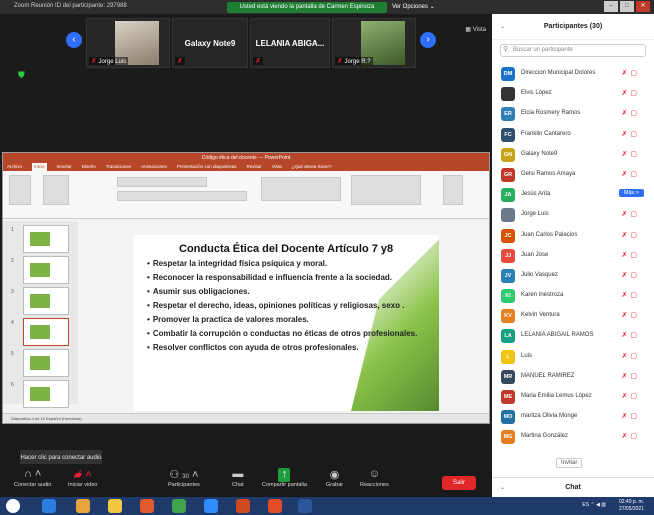  What do you see at coordinates (184, 475) in the screenshot?
I see `participants-icon: ⚇ 30 ˄` at bounding box center [184, 475].